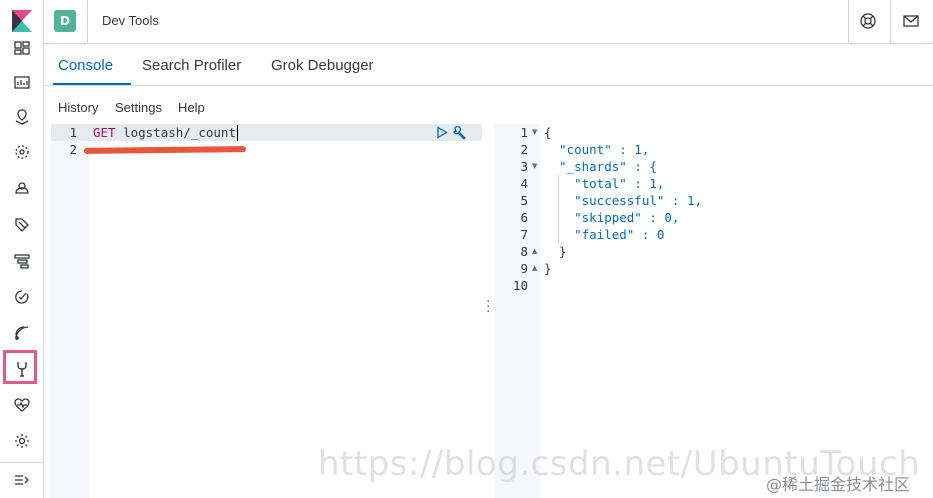  Describe the element at coordinates (70, 311) in the screenshot. I see `request-gutter` at that location.